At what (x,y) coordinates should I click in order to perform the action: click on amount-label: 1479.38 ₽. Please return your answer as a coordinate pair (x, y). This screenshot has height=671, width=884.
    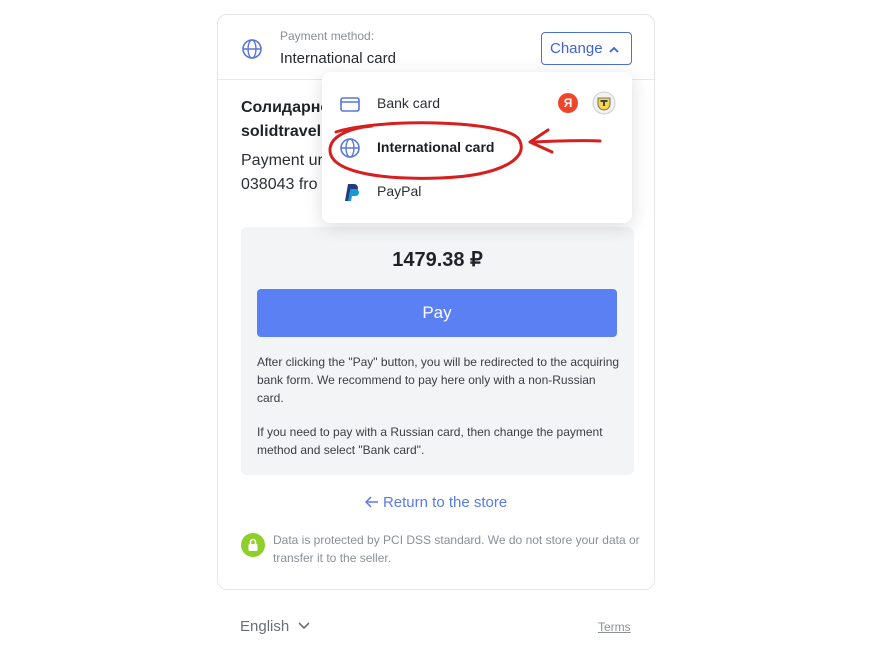
    Looking at the image, I should click on (437, 260).